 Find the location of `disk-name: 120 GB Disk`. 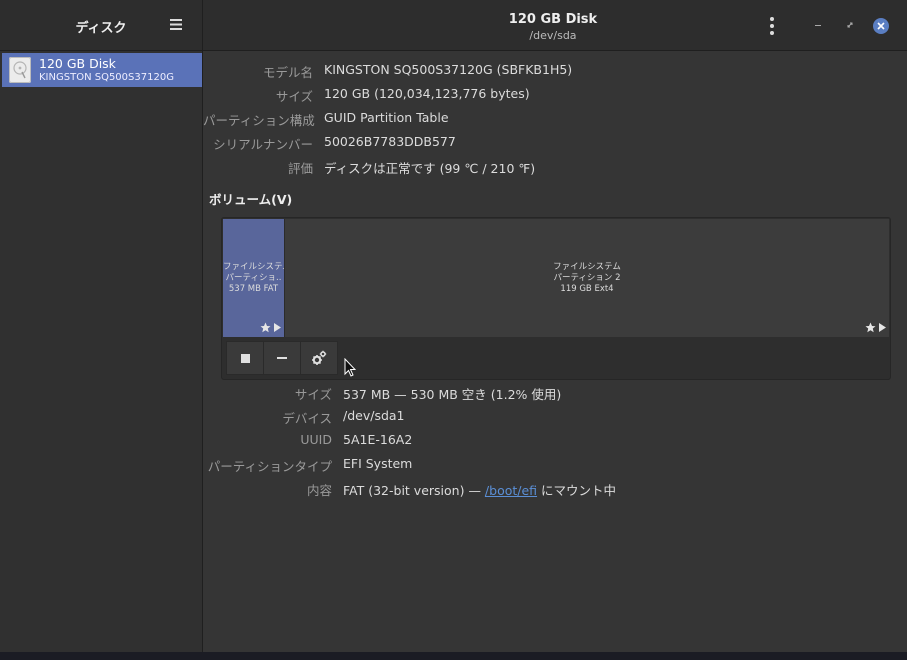

disk-name: 120 GB Disk is located at coordinates (77, 63).